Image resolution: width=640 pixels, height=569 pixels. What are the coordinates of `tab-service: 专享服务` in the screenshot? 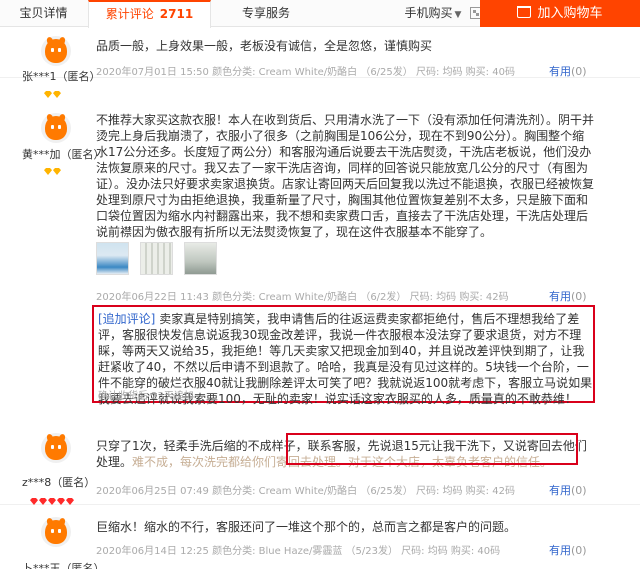 It's located at (266, 13).